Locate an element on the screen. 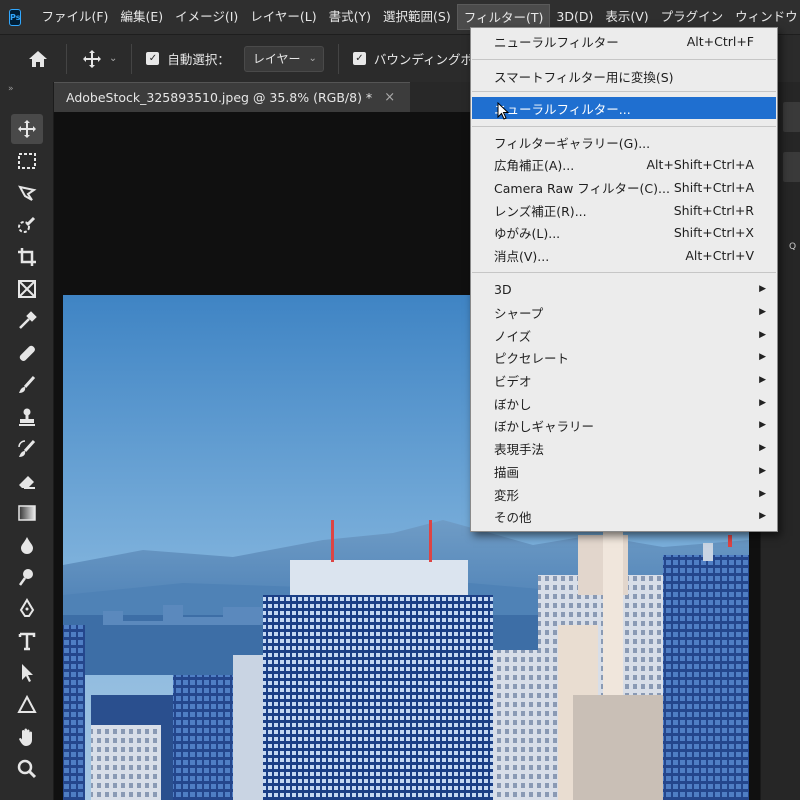 Image resolution: width=800 pixels, height=800 pixels. menu-edit: 編集(E) is located at coordinates (141, 17).